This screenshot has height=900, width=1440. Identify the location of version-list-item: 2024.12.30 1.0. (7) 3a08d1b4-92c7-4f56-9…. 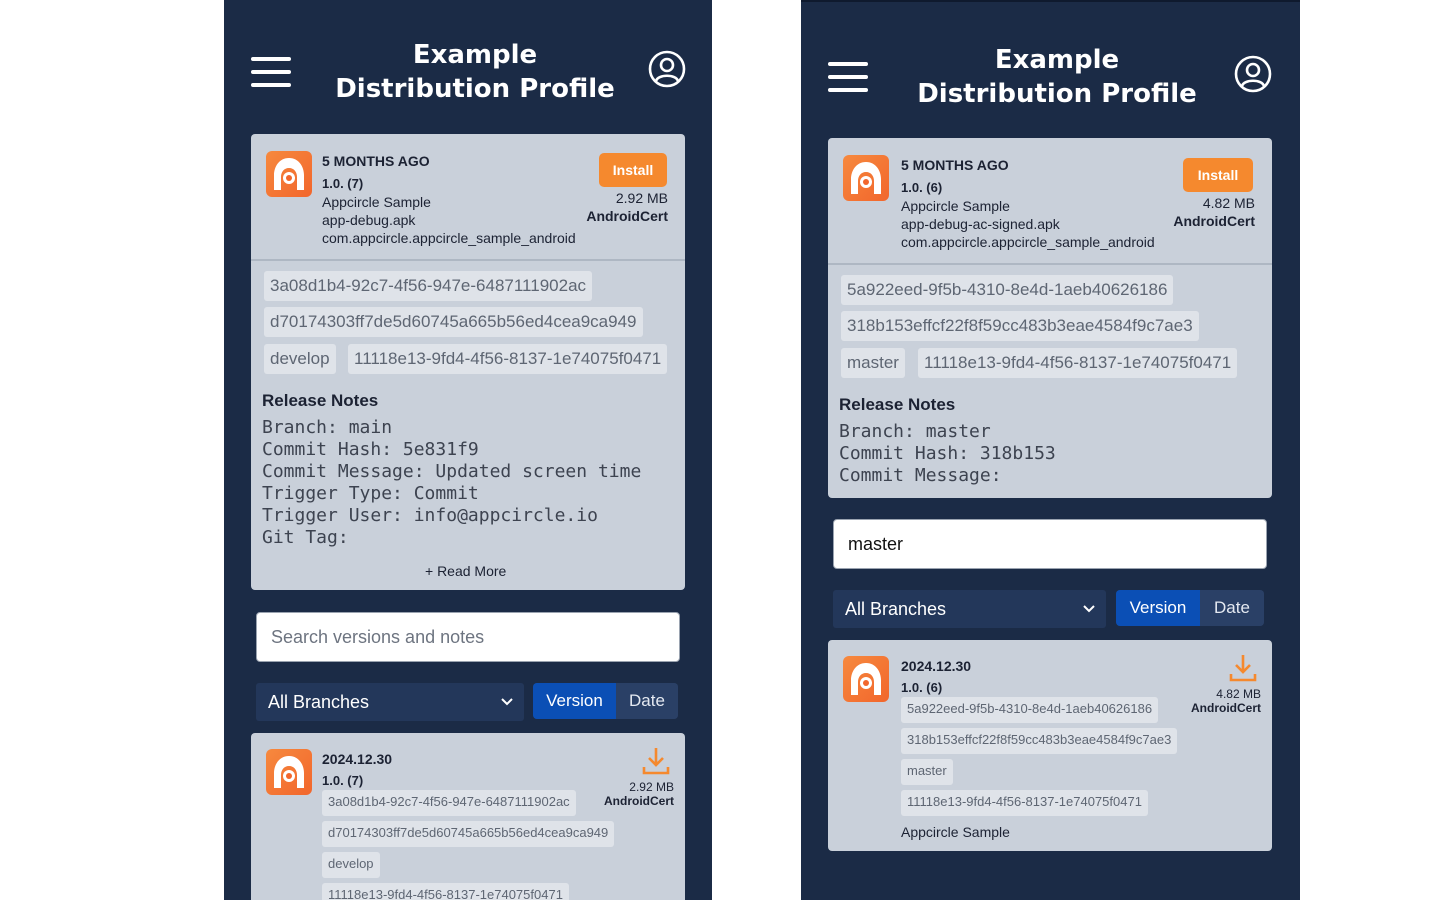
(468, 816).